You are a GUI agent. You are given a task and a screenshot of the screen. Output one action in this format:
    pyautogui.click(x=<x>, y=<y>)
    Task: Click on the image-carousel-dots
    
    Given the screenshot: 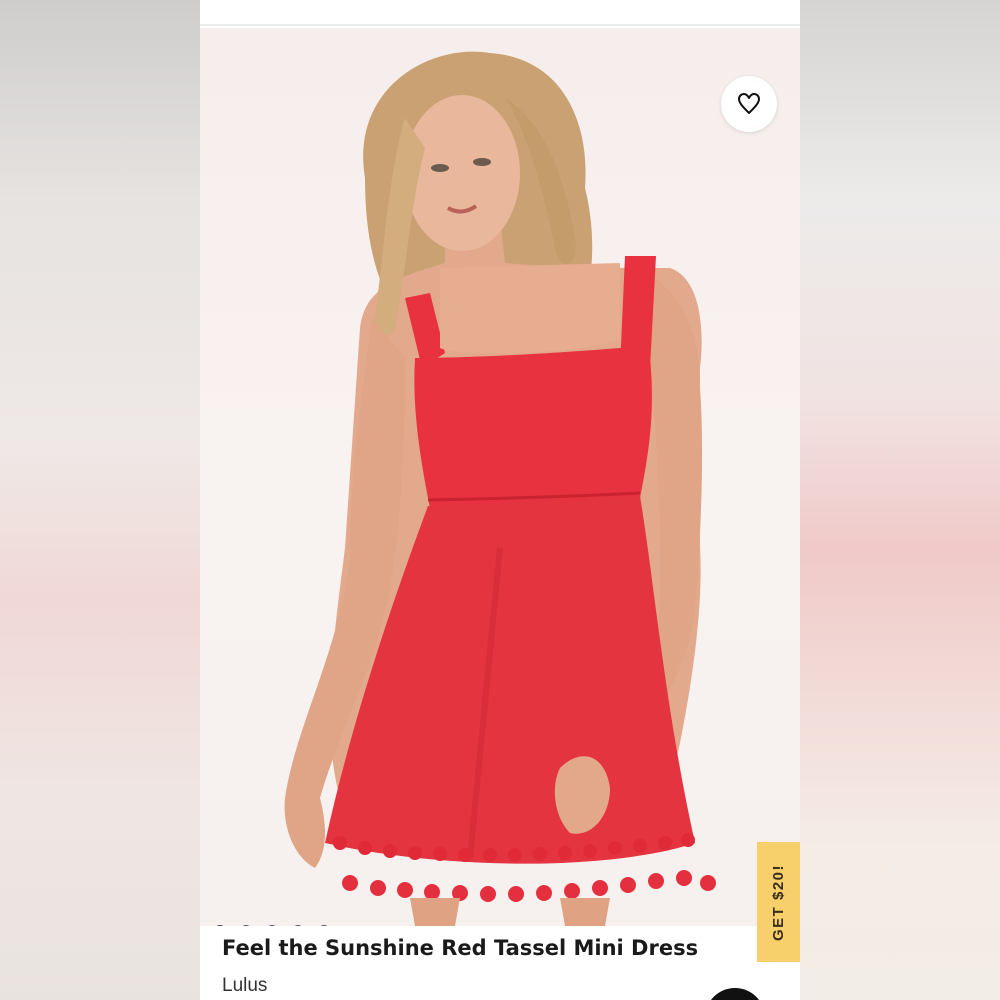 What is the action you would take?
    pyautogui.click(x=272, y=925)
    